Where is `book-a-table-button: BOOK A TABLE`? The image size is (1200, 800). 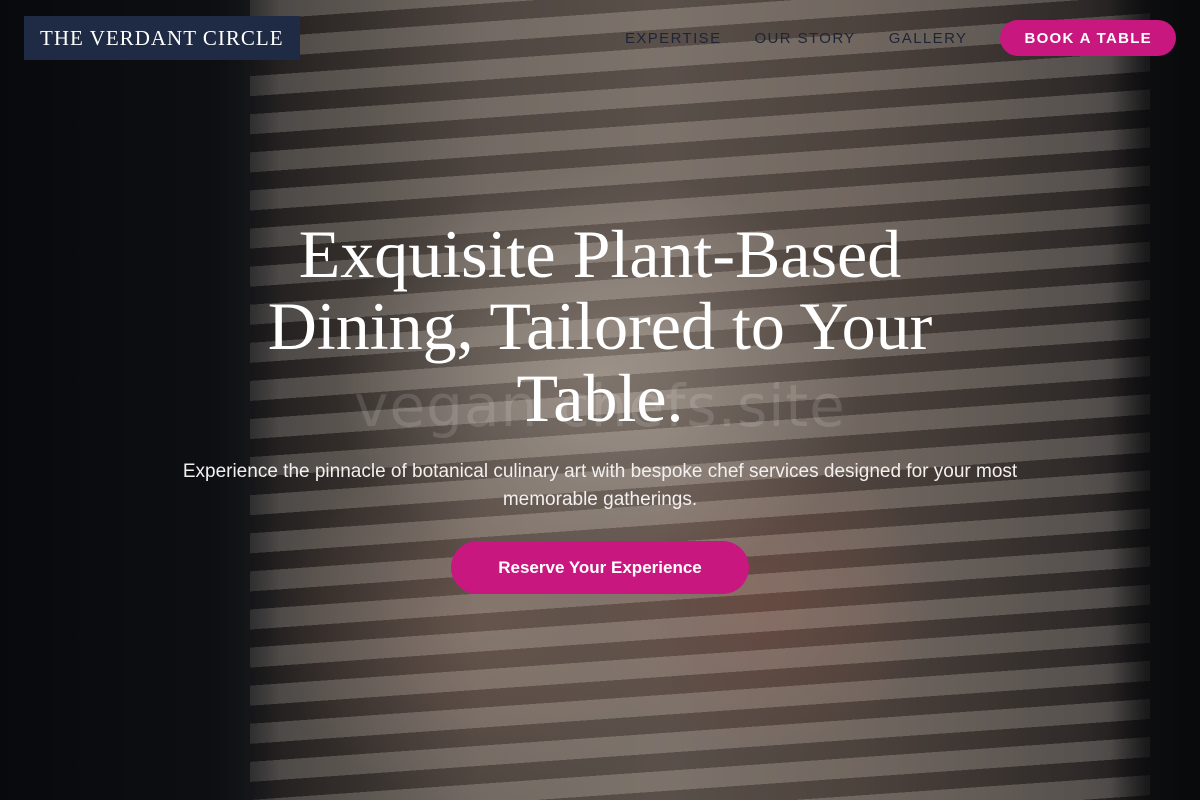
book-a-table-button: BOOK A TABLE is located at coordinates (1088, 38).